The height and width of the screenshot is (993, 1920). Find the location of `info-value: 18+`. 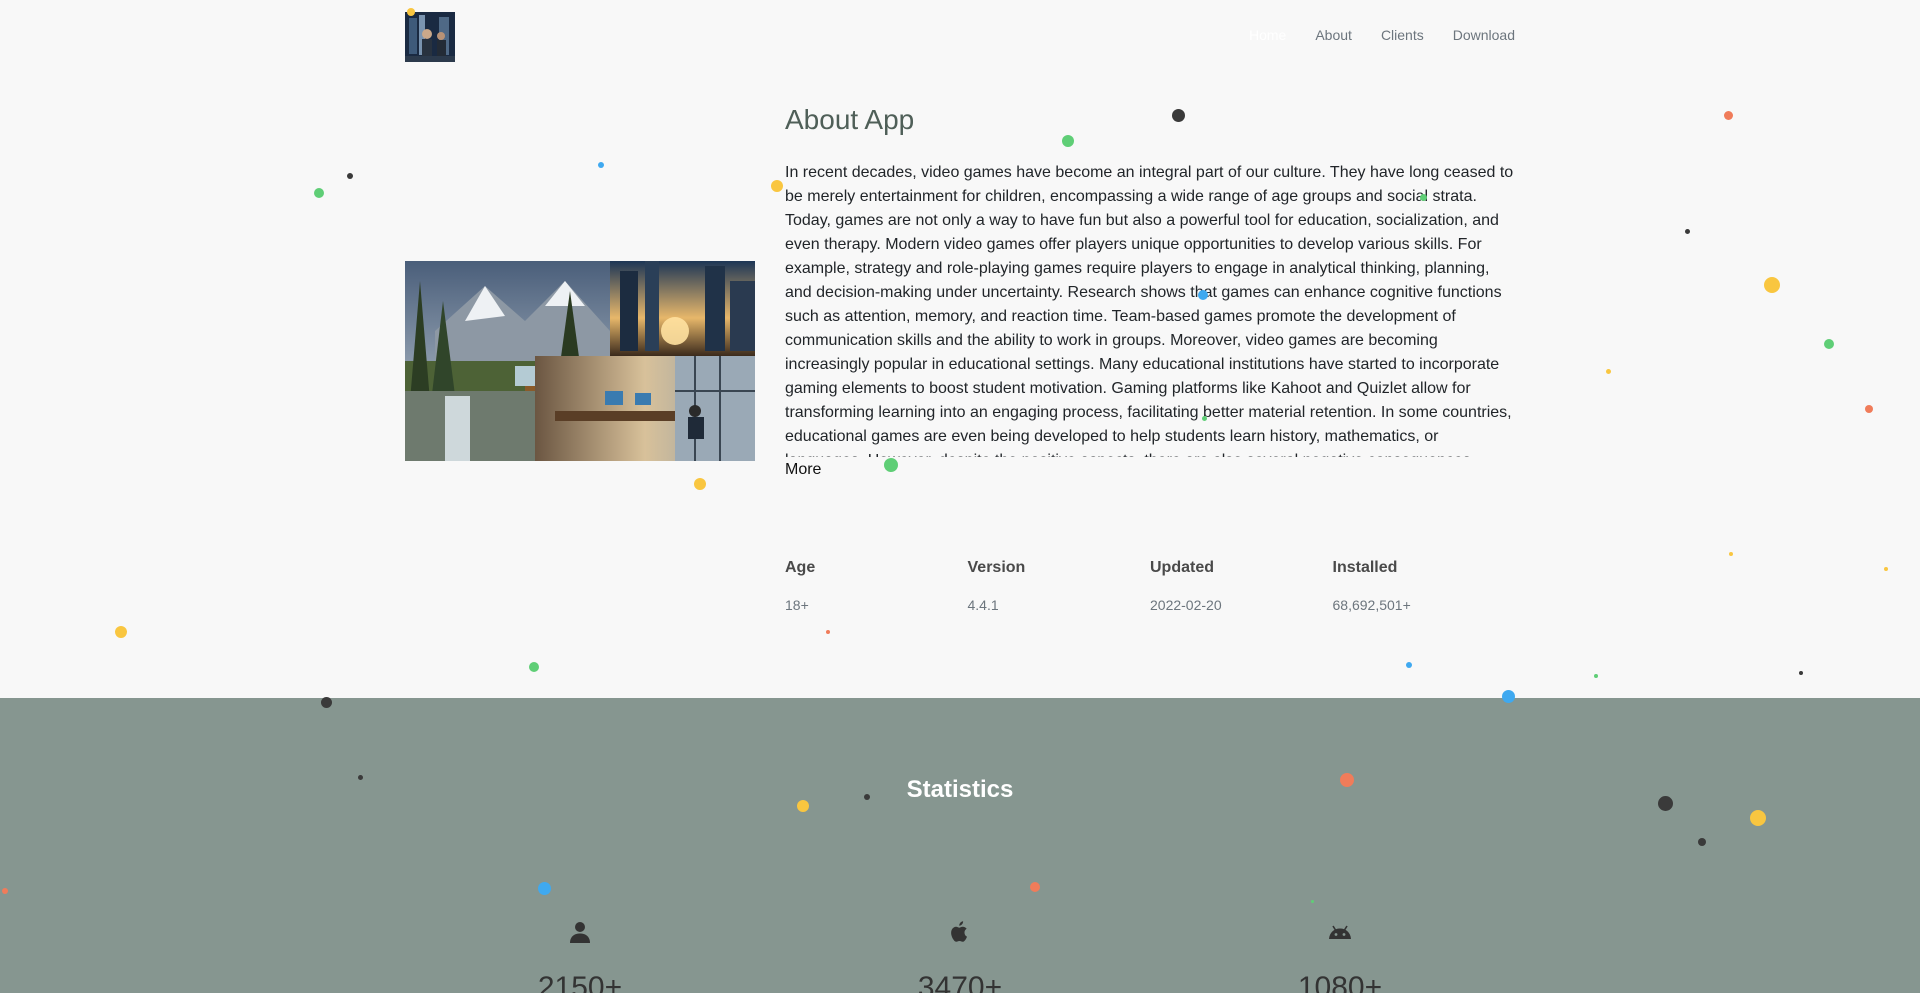

info-value: 18+ is located at coordinates (797, 605).